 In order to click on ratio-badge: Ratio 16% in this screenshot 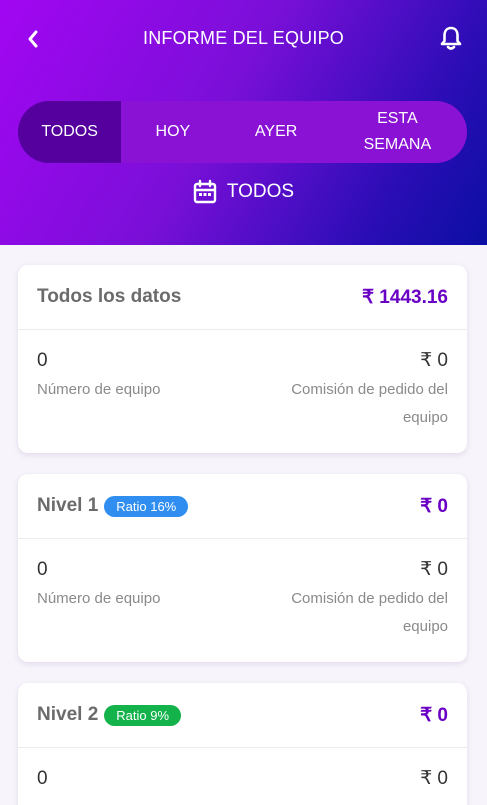, I will do `click(146, 506)`.